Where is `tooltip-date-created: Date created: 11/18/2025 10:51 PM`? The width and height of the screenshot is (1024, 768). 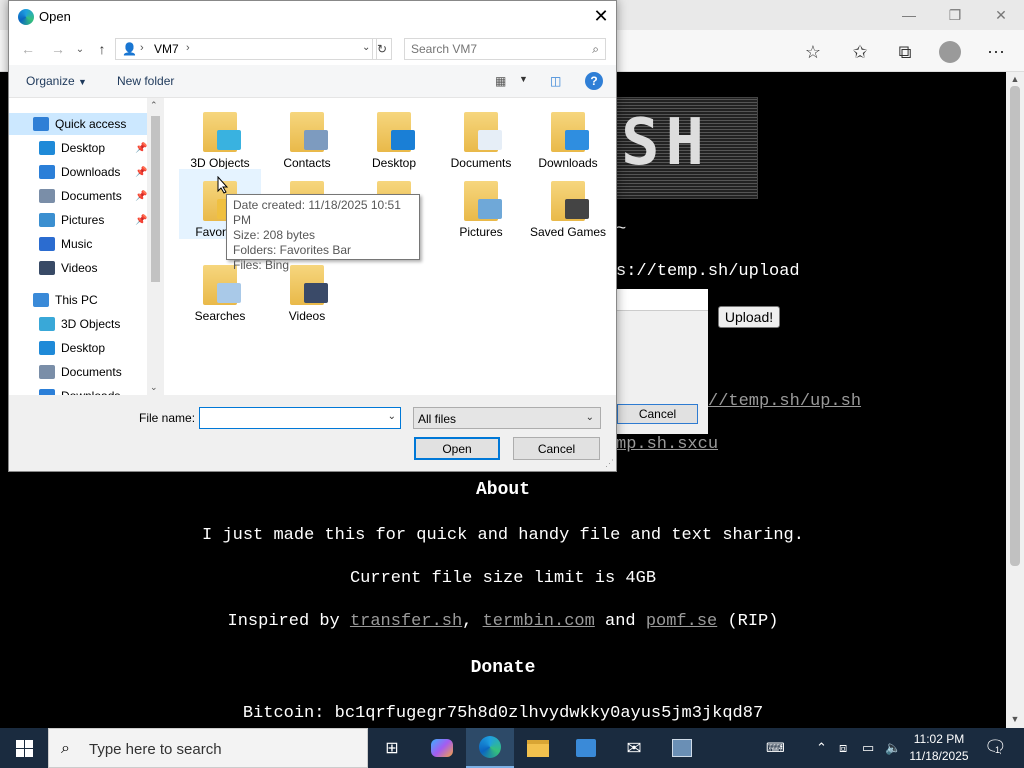 tooltip-date-created: Date created: 11/18/2025 10:51 PM is located at coordinates (317, 212).